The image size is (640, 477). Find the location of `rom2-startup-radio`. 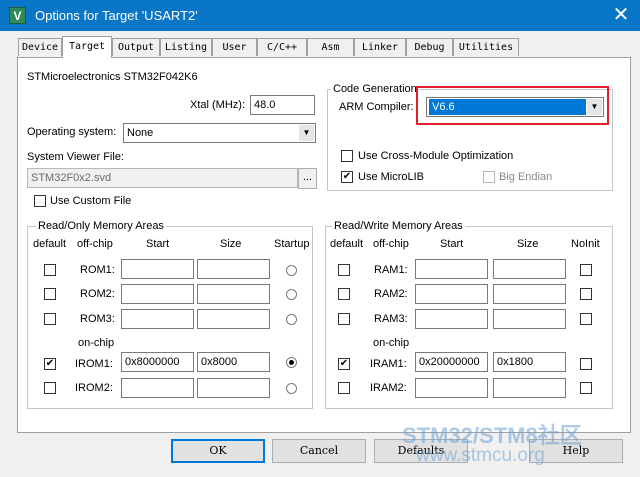

rom2-startup-radio is located at coordinates (291, 294).